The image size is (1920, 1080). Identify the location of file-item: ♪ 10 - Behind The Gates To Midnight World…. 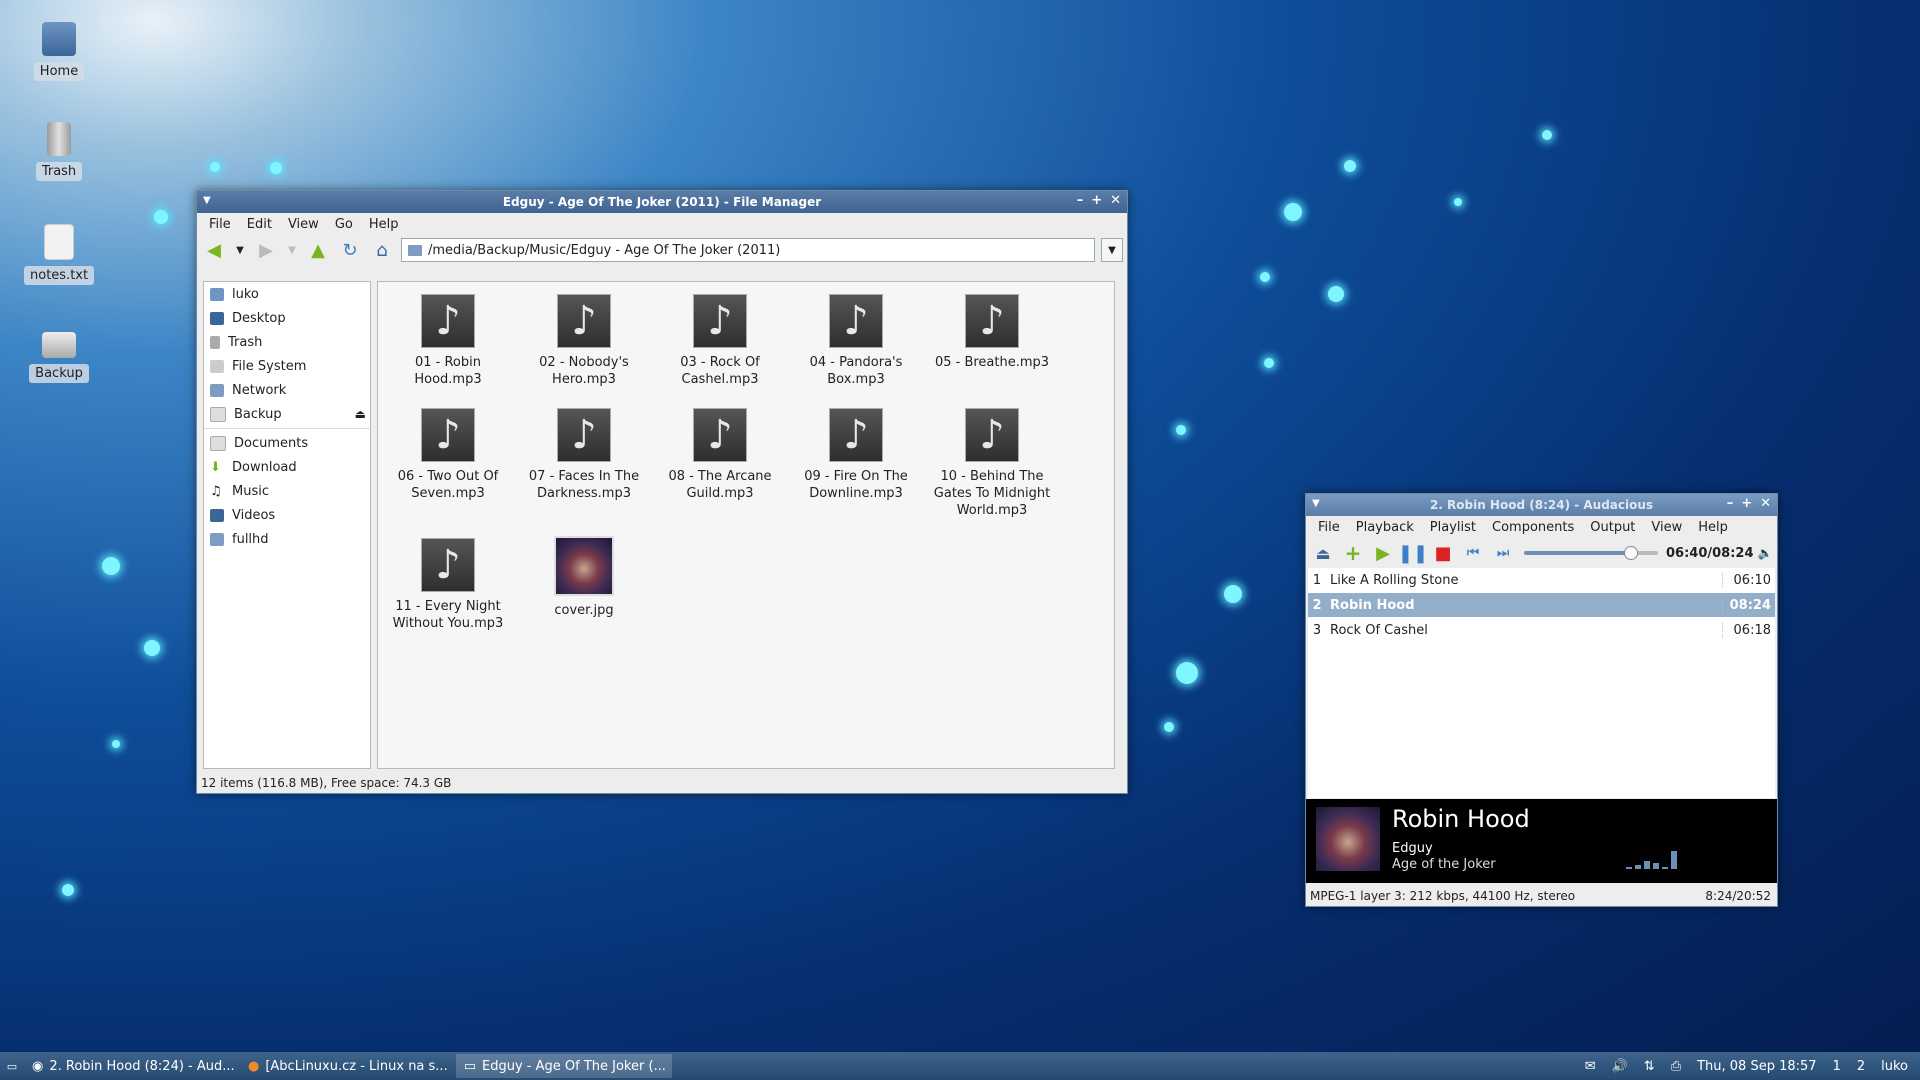
(992, 463).